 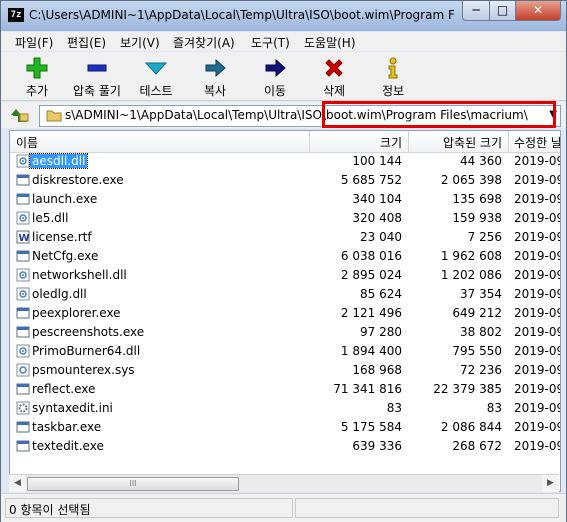 I want to click on file-name: le5.dll, so click(x=50, y=218).